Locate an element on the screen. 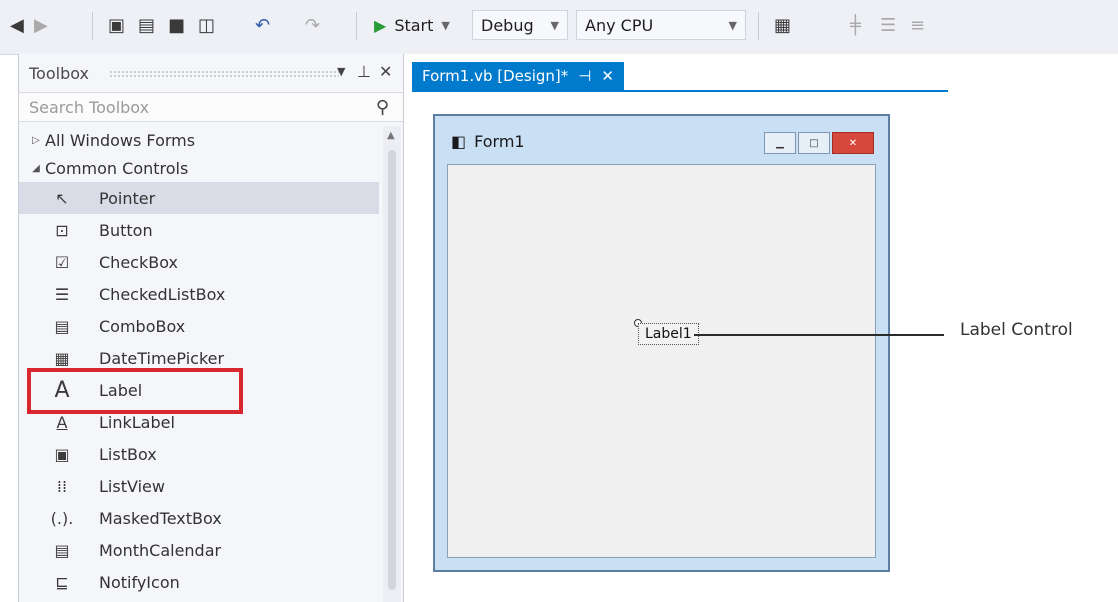 This screenshot has width=1118, height=602. back-icon: ◀ is located at coordinates (17, 25).